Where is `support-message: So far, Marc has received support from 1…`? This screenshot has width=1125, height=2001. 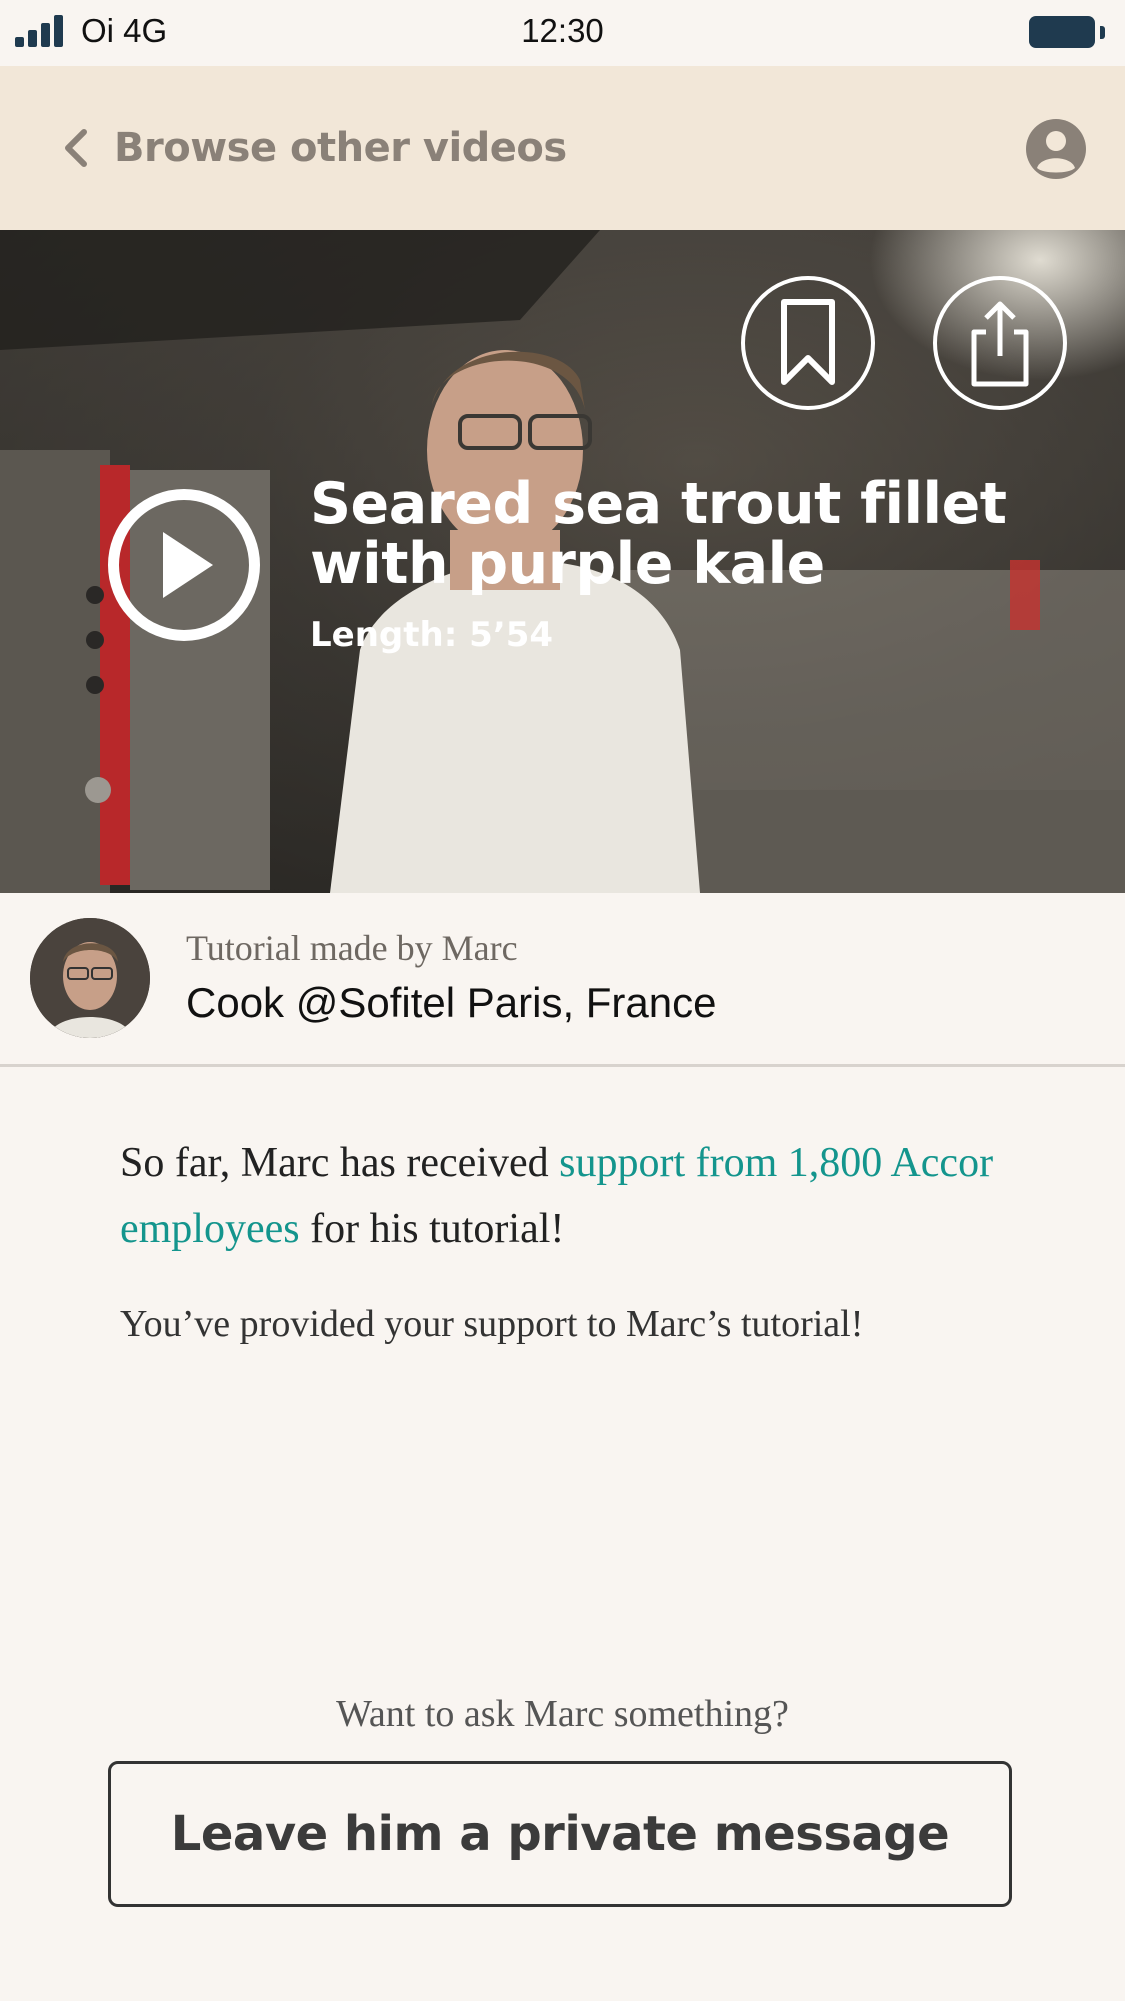 support-message: So far, Marc has received support from 1… is located at coordinates (570, 1196).